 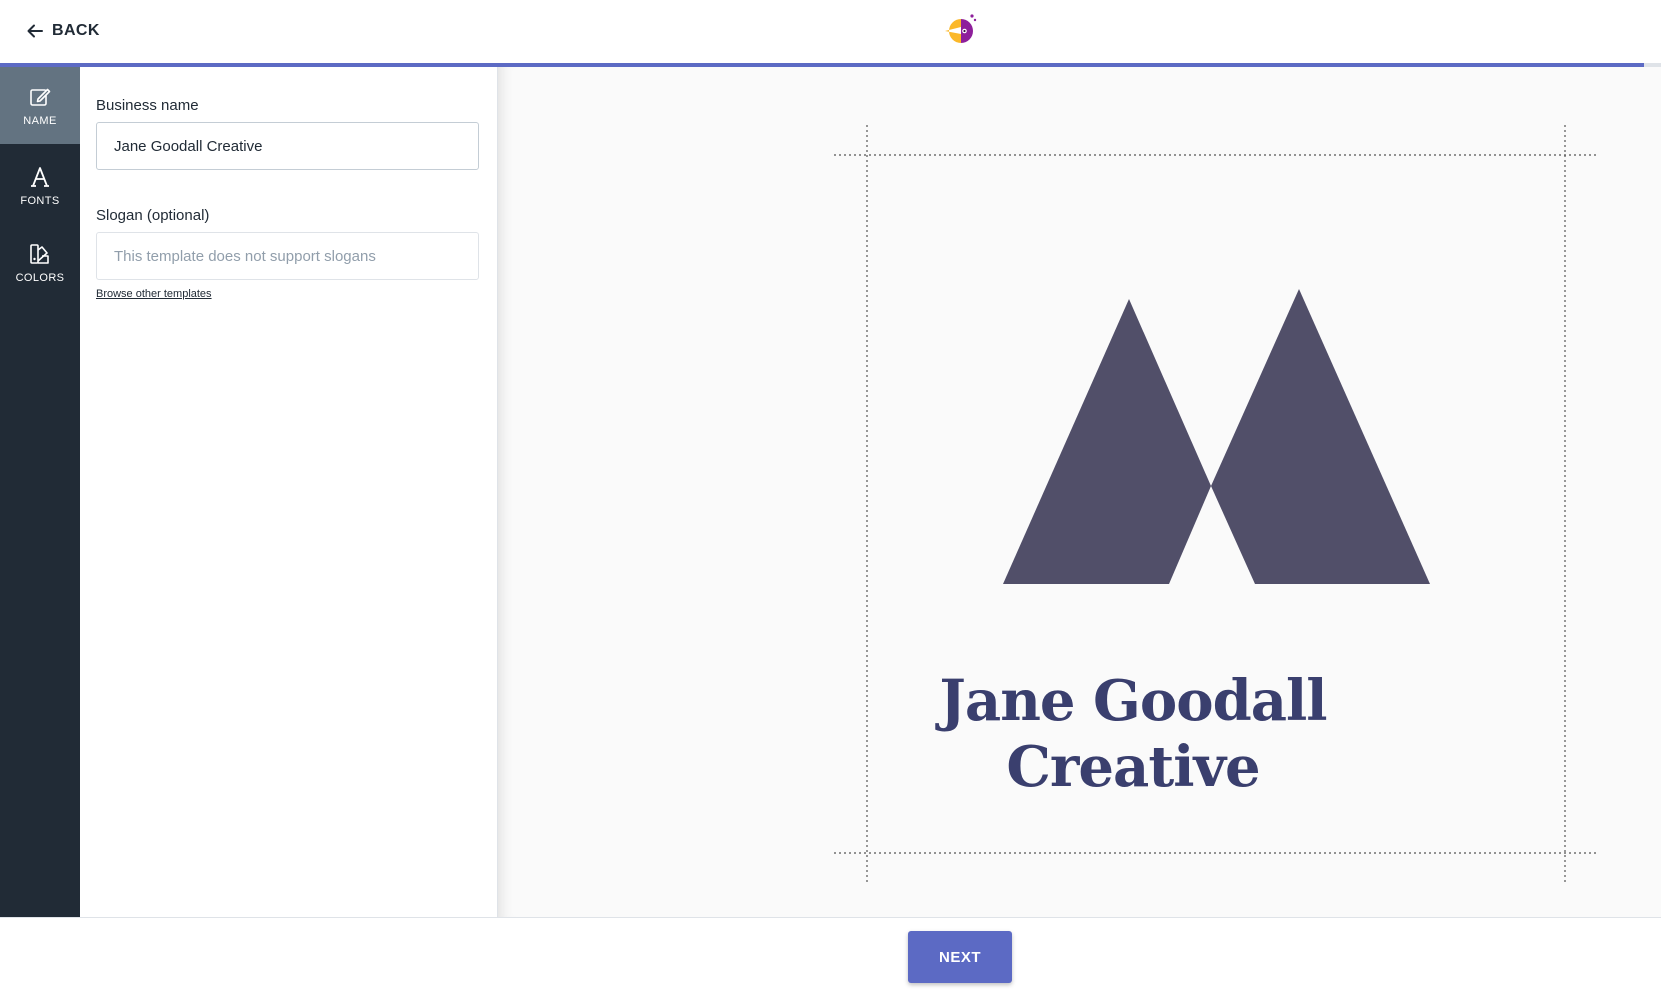 What do you see at coordinates (40, 200) in the screenshot?
I see `sidebar-item-label: FONTS` at bounding box center [40, 200].